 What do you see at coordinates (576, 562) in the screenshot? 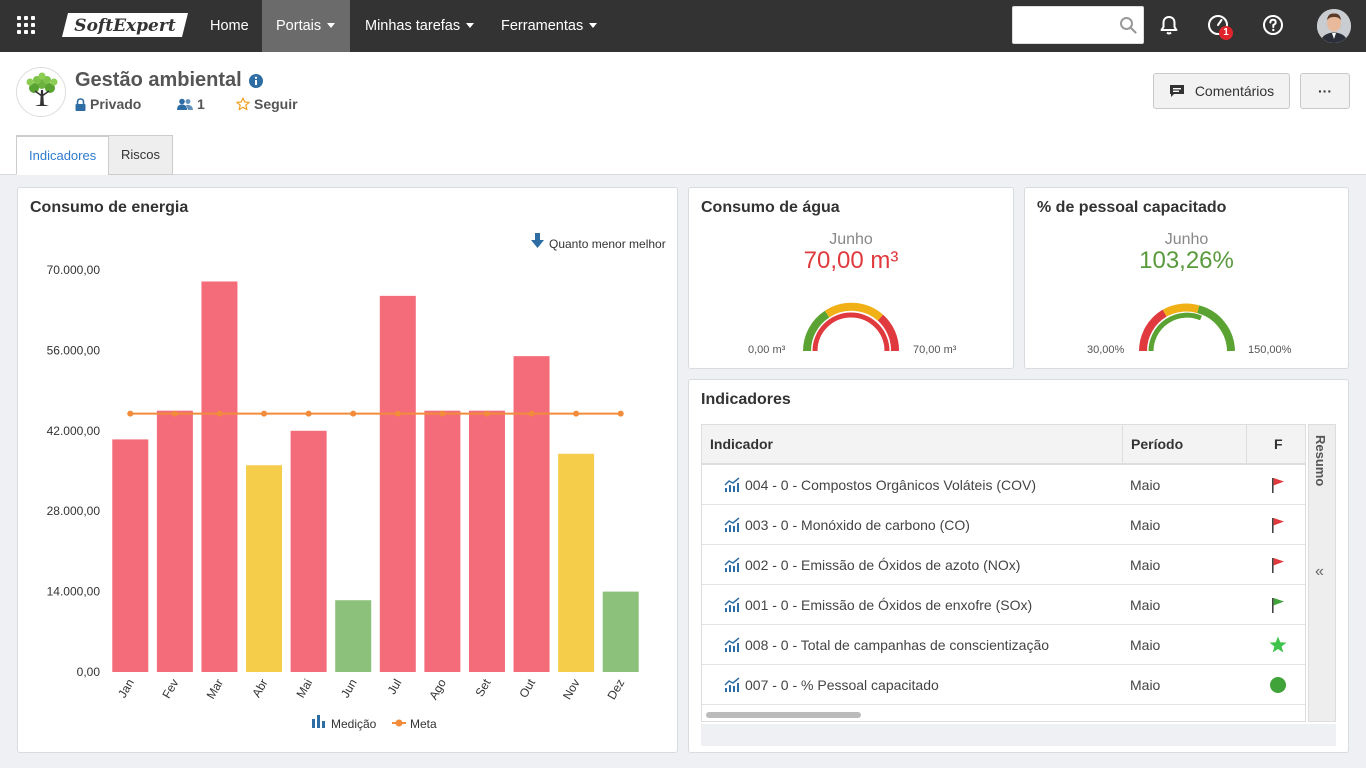
I see `bar-nov` at bounding box center [576, 562].